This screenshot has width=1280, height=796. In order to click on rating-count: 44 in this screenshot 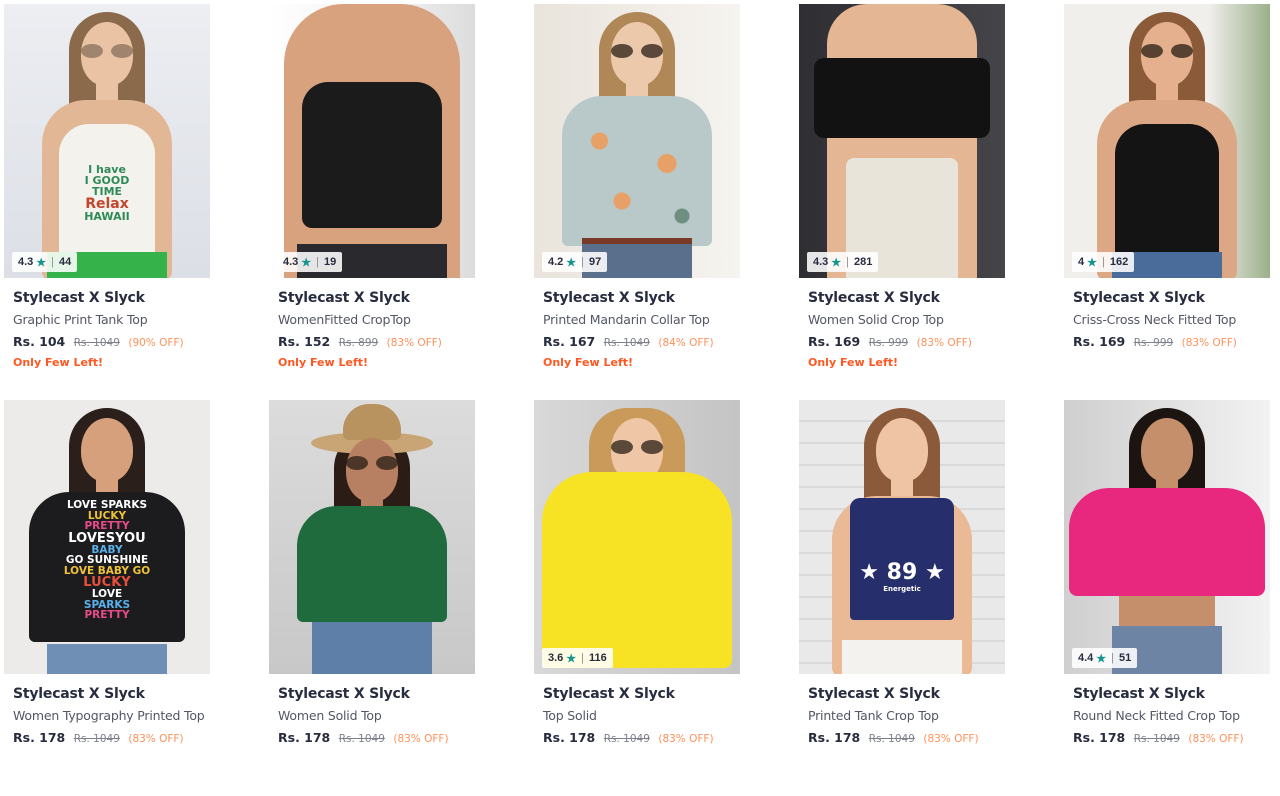, I will do `click(65, 262)`.